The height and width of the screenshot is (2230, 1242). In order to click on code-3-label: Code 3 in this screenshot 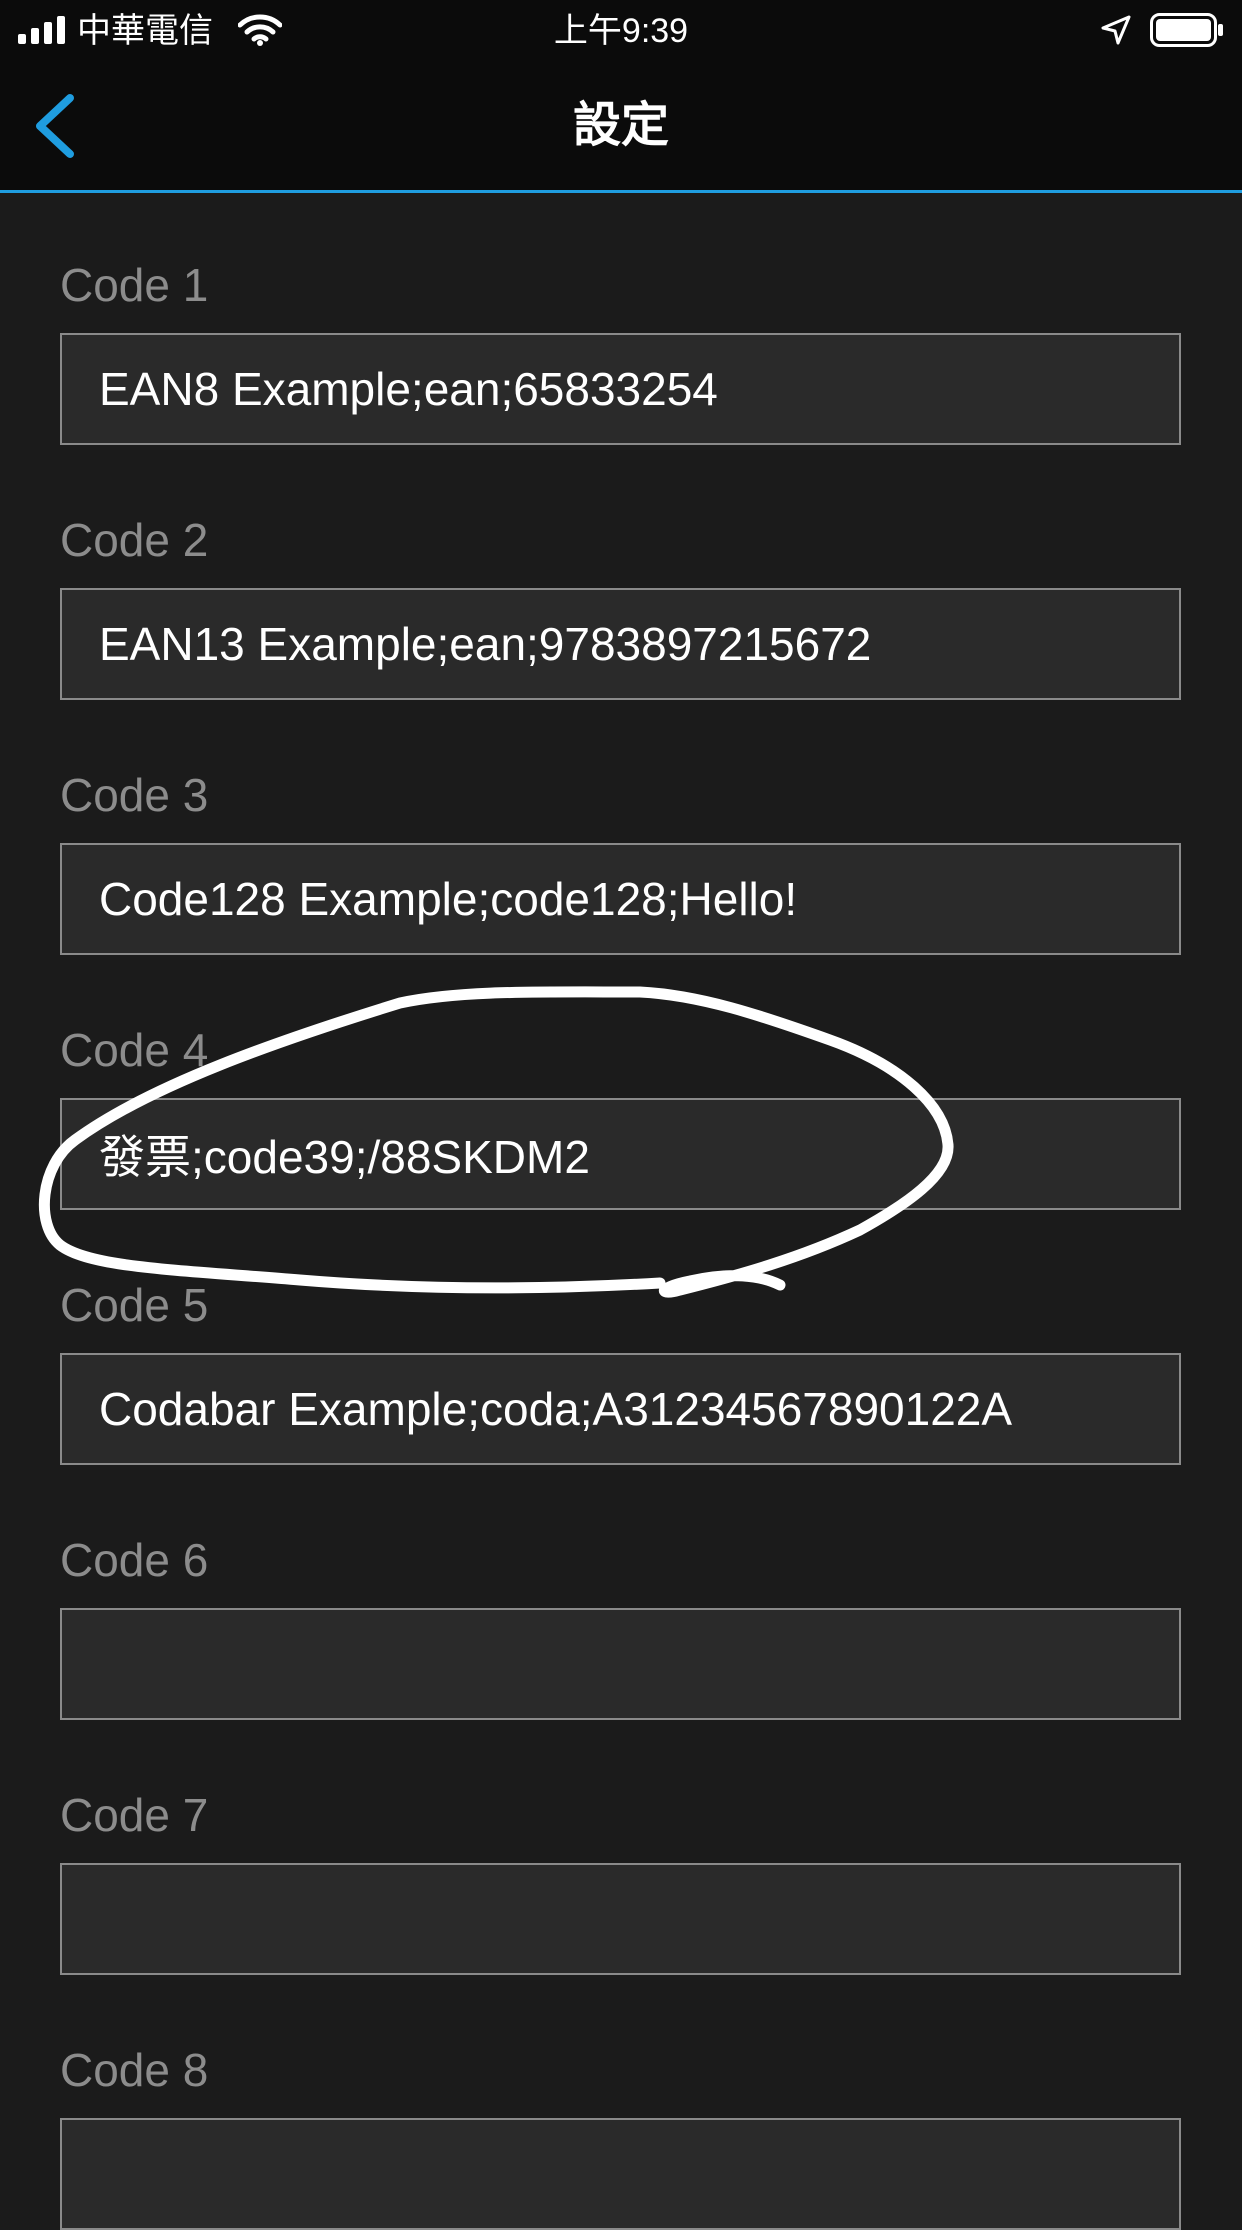, I will do `click(134, 795)`.